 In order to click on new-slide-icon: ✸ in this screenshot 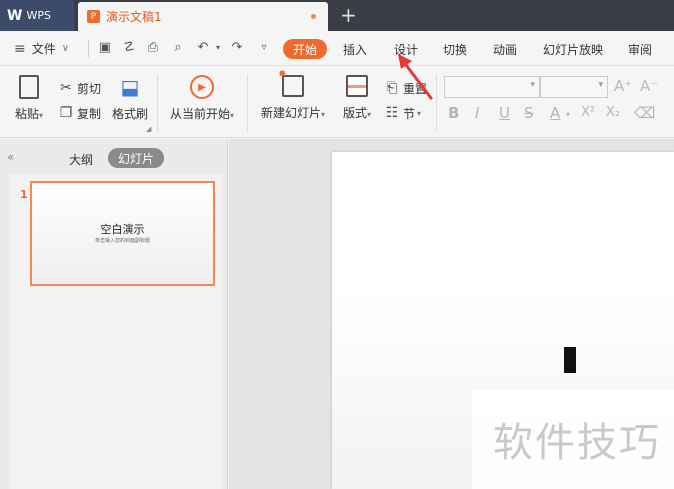, I will do `click(291, 83)`.